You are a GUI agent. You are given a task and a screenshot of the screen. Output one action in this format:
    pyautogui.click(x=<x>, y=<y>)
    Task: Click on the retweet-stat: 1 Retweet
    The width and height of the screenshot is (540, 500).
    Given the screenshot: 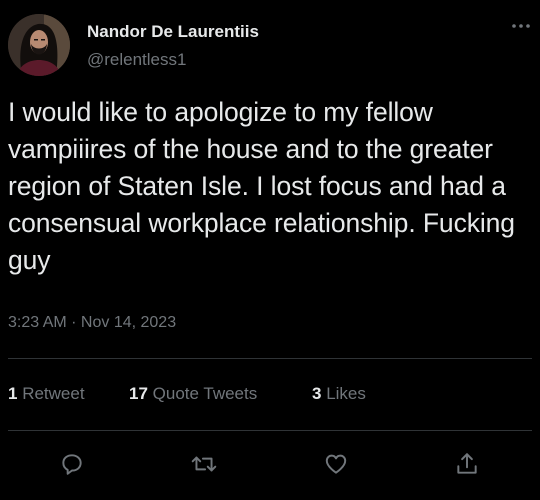 What is the action you would take?
    pyautogui.click(x=46, y=394)
    